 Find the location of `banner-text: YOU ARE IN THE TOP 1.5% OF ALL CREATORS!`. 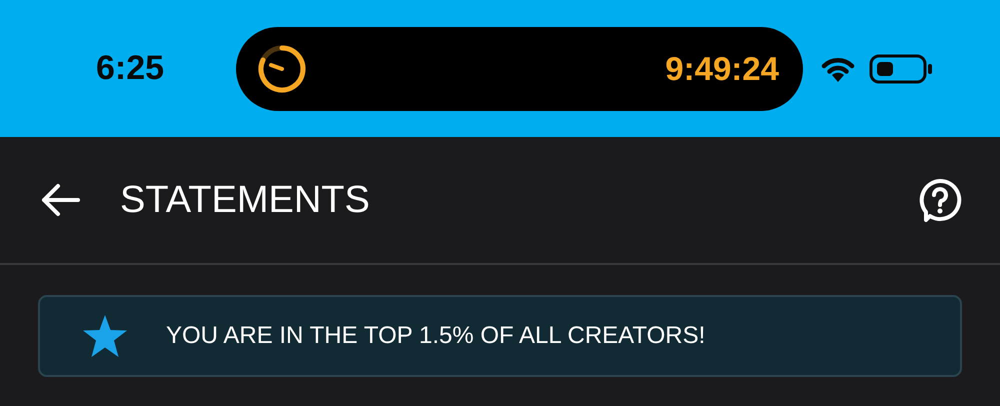

banner-text: YOU ARE IN THE TOP 1.5% OF ALL CREATORS! is located at coordinates (436, 336).